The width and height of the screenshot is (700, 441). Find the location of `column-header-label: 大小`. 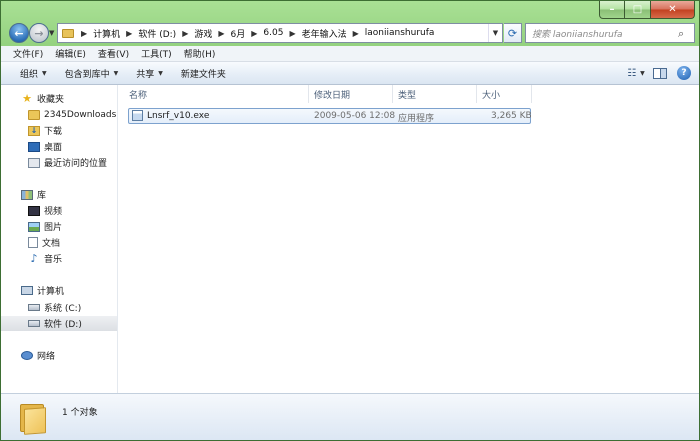

column-header-label: 大小 is located at coordinates (491, 95).